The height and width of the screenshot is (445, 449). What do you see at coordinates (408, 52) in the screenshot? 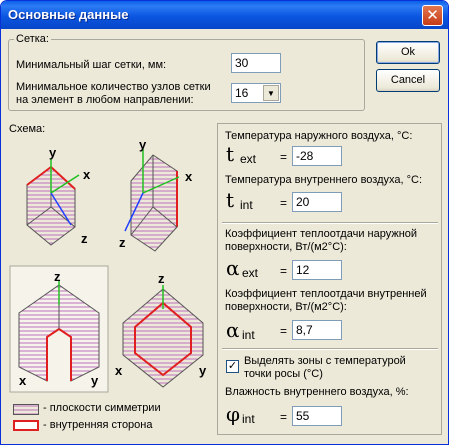
I see `ok-button: Ok` at bounding box center [408, 52].